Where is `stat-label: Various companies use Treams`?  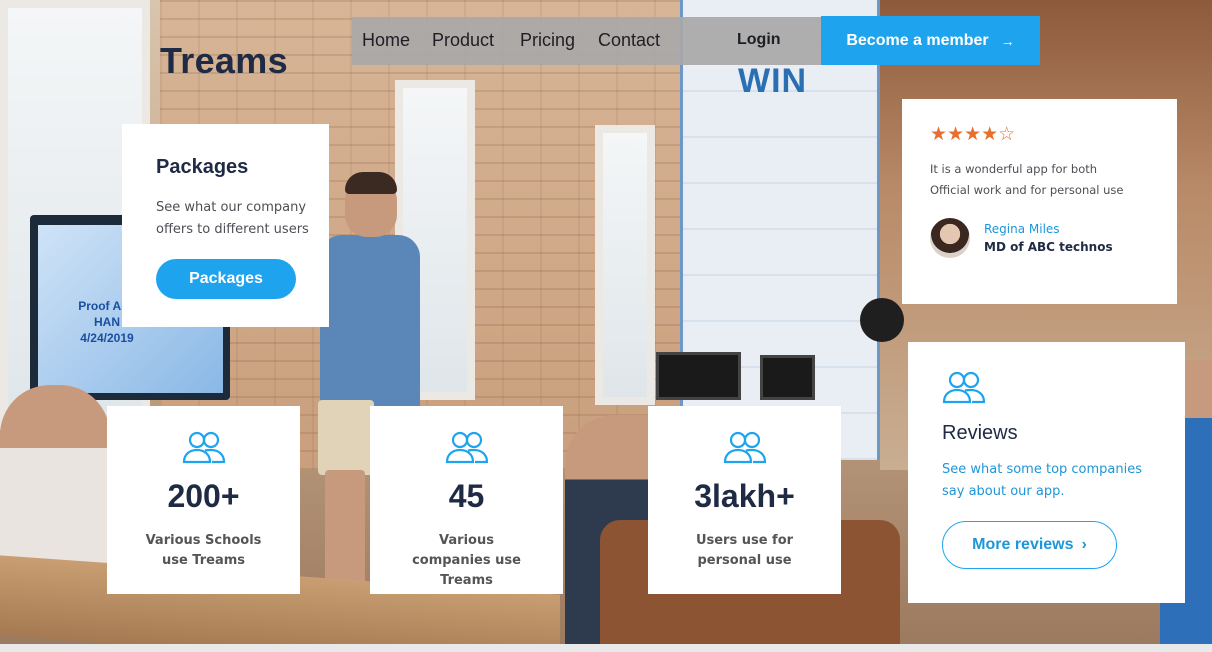 stat-label: Various companies use Treams is located at coordinates (466, 560).